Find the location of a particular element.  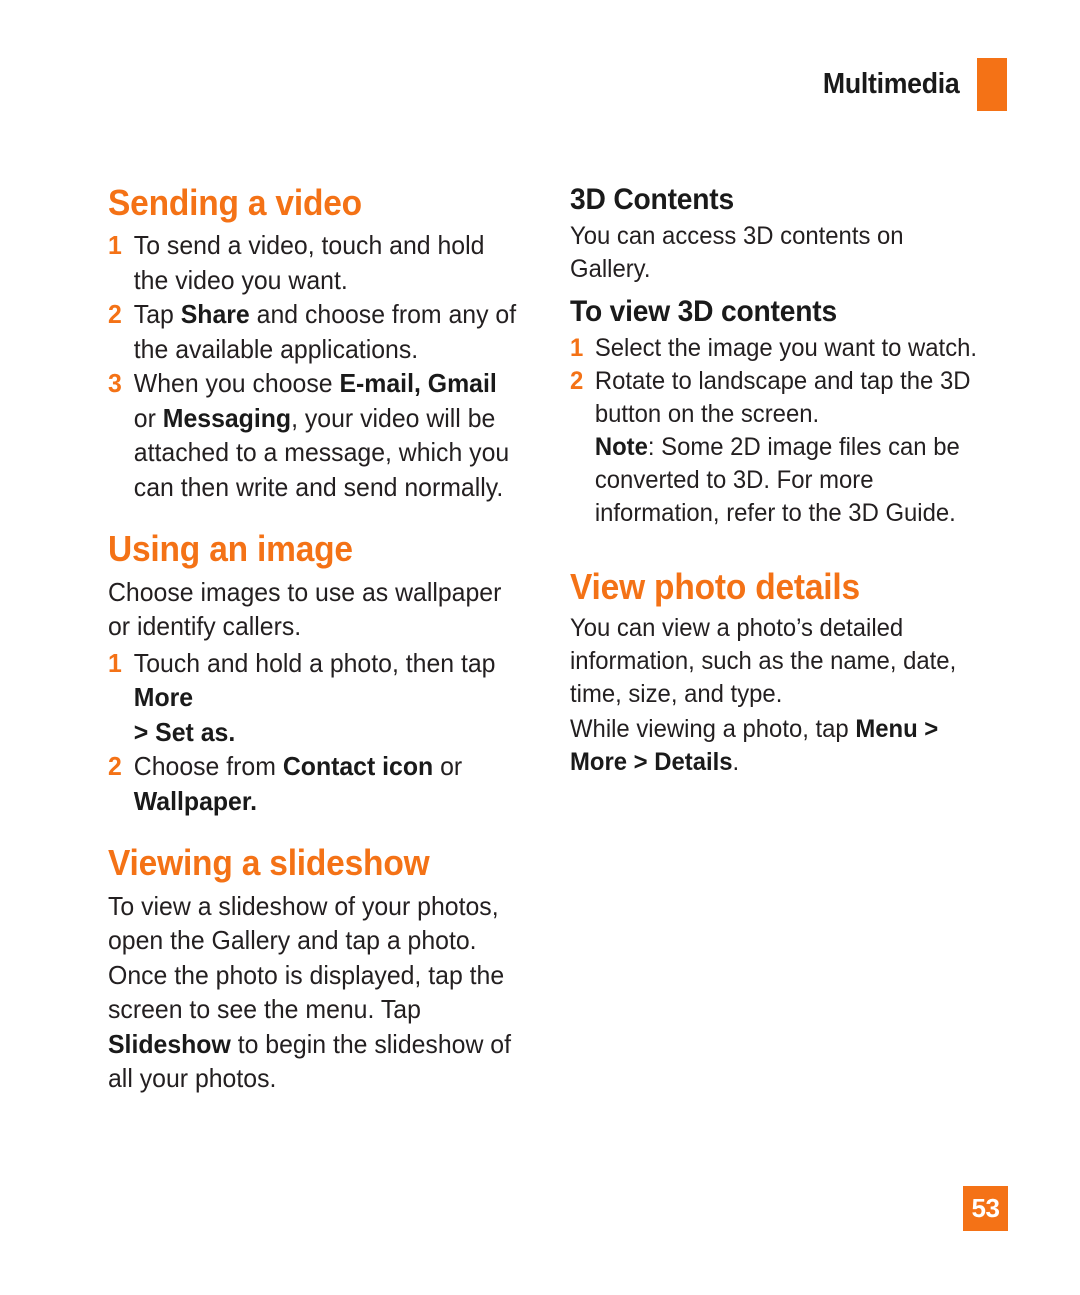

heading-sending-a-video: Sending a video is located at coordinates (235, 202).